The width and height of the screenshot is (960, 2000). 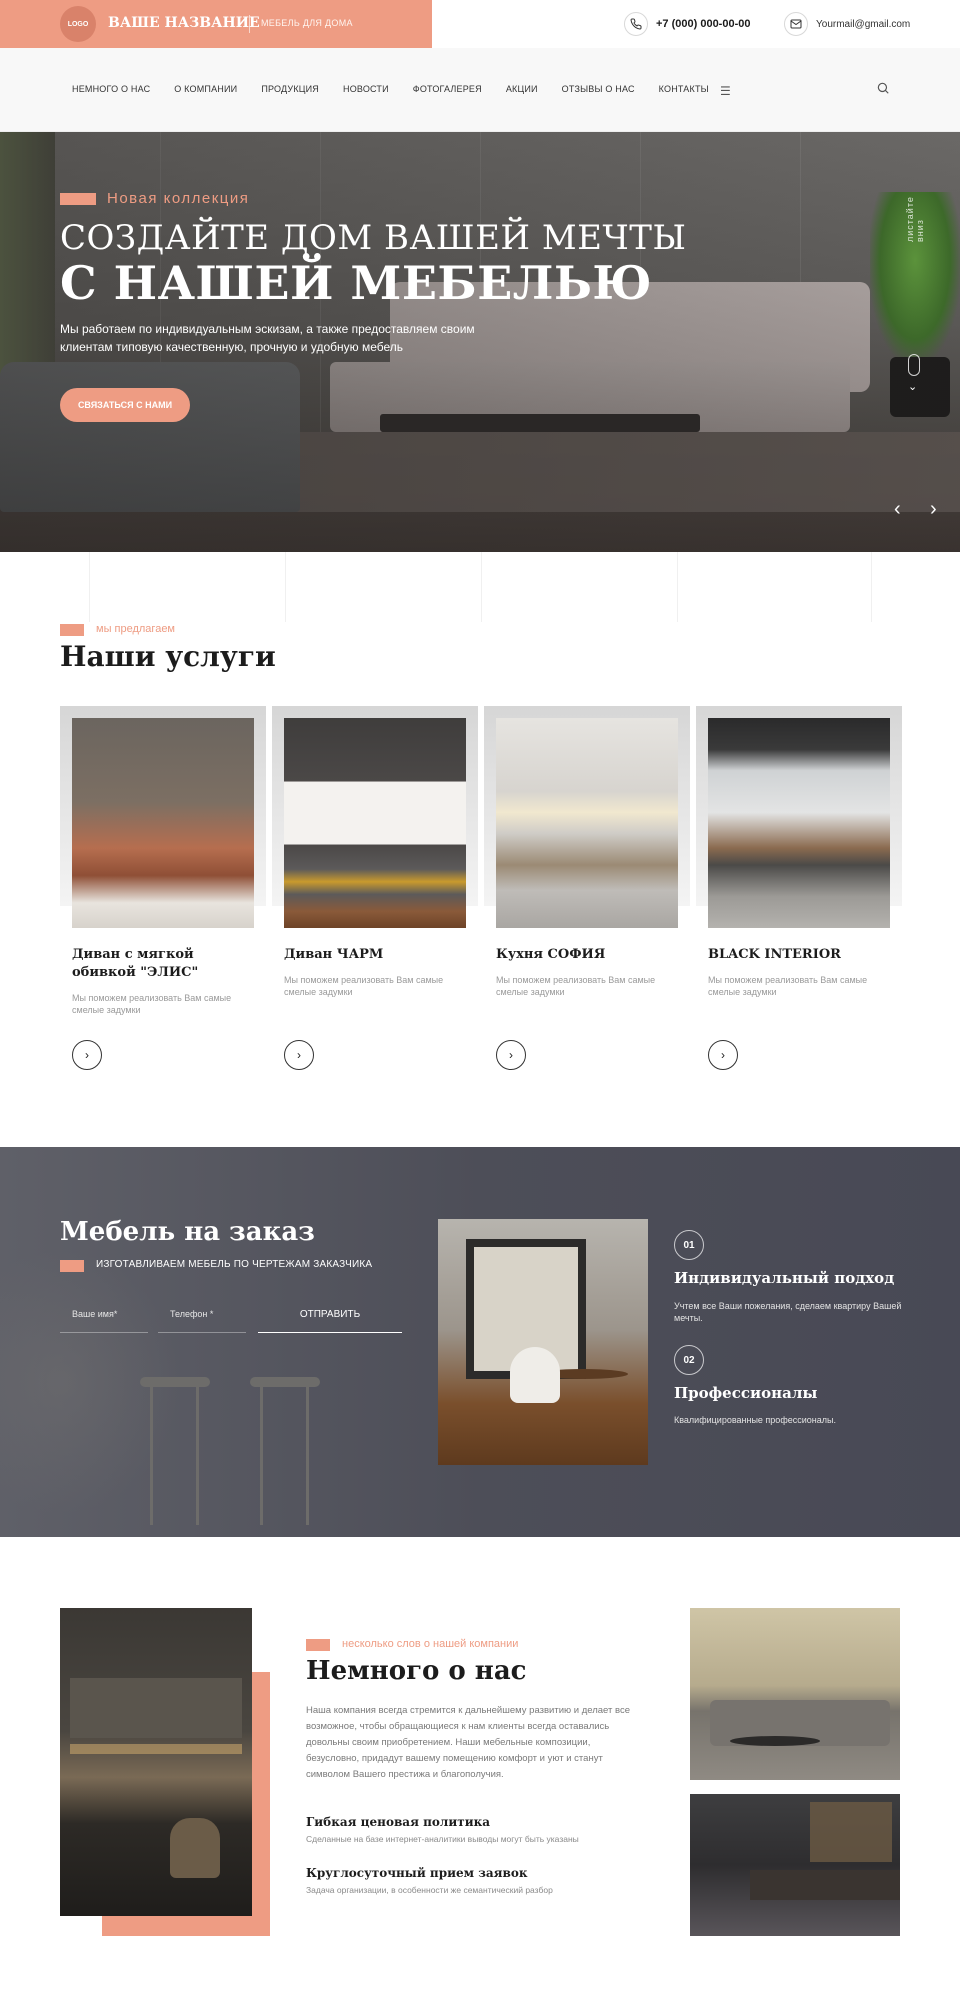 I want to click on nav-item-reviews: ОТЗЫВЫ О НАС, so click(x=598, y=89).